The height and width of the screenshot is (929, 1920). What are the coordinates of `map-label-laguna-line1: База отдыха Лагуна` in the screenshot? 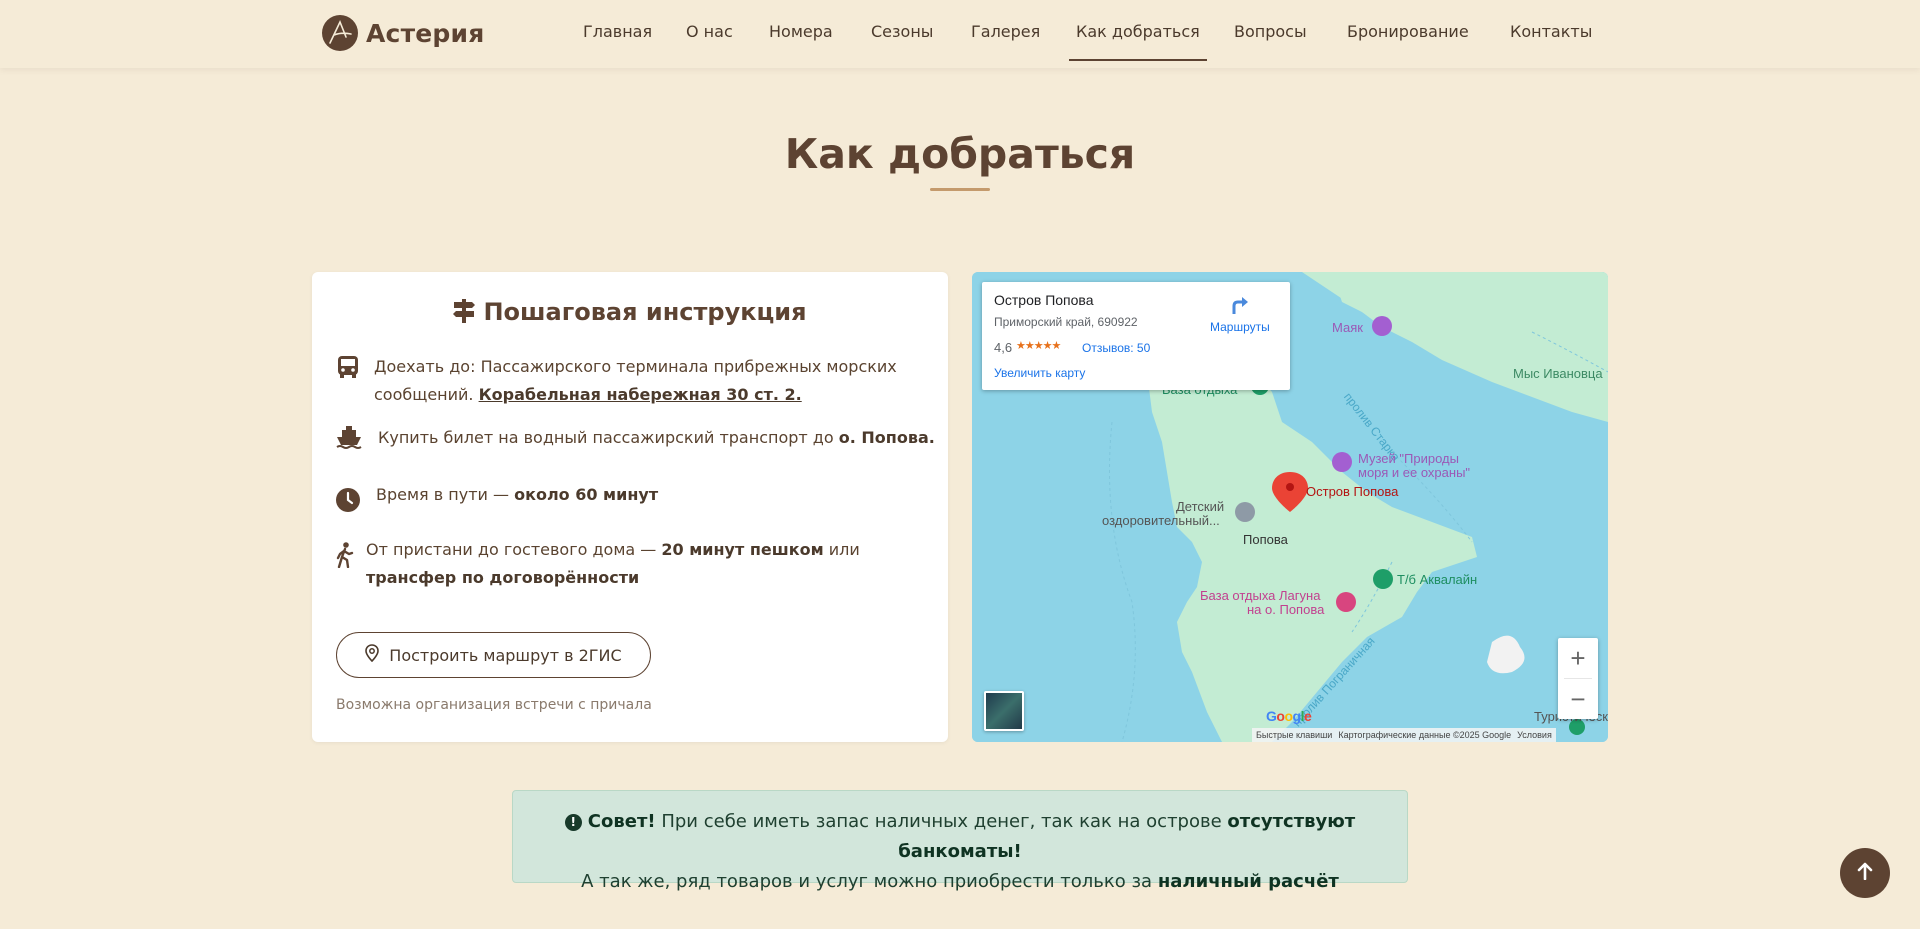 It's located at (1260, 595).